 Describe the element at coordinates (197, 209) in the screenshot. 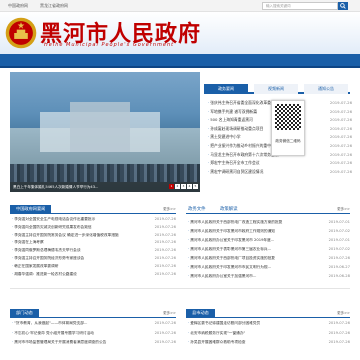

I see `tab-gov-documents: 政务文件` at that location.